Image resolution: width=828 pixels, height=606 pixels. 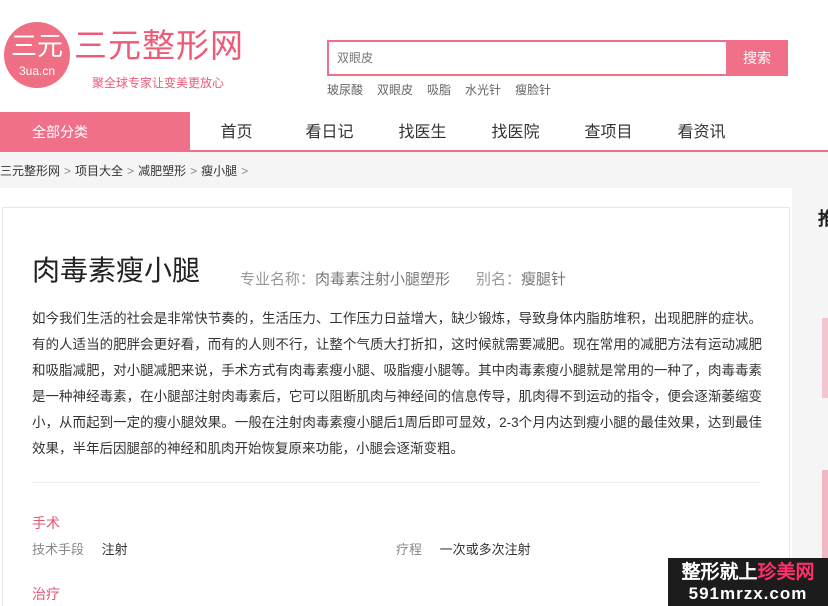 I want to click on nav-item-news: 看资讯, so click(x=701, y=132).